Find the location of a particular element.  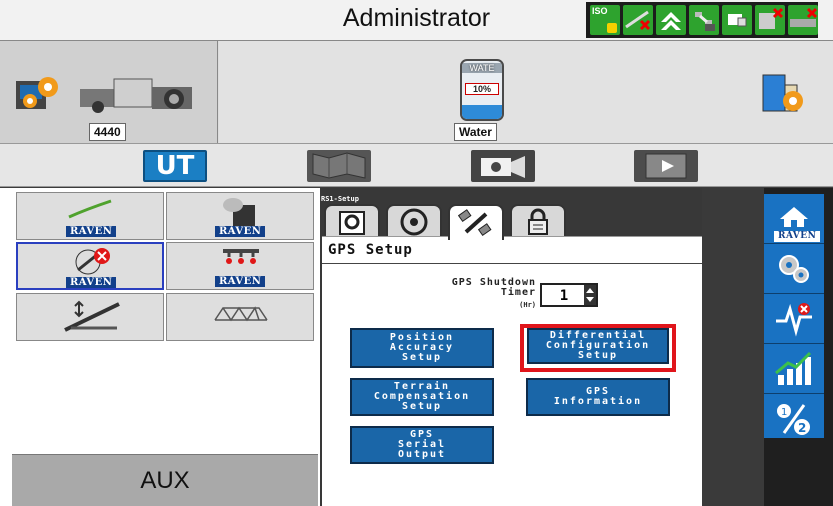

tank-fill is located at coordinates (482, 112).